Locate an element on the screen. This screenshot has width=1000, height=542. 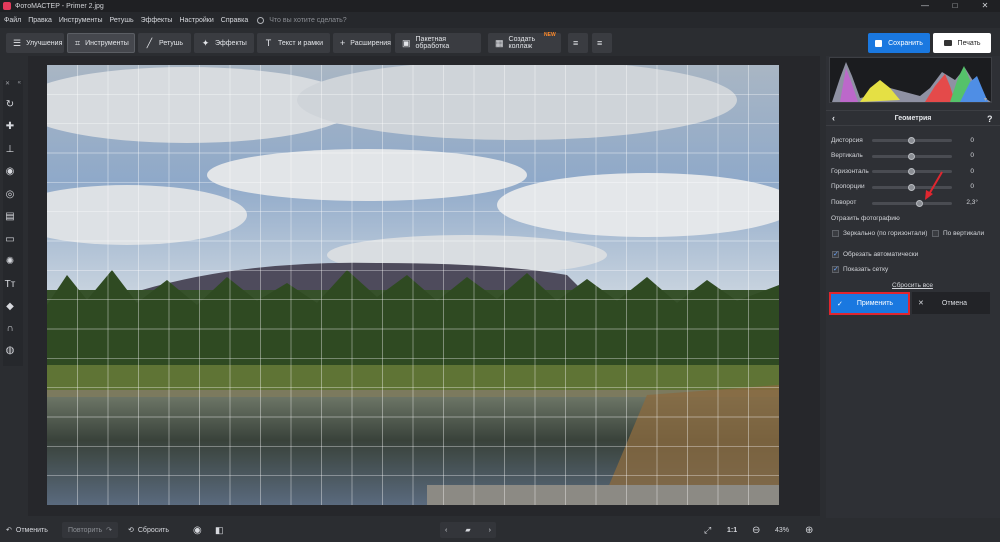
cancel-label: Отмена is located at coordinates (954, 303).